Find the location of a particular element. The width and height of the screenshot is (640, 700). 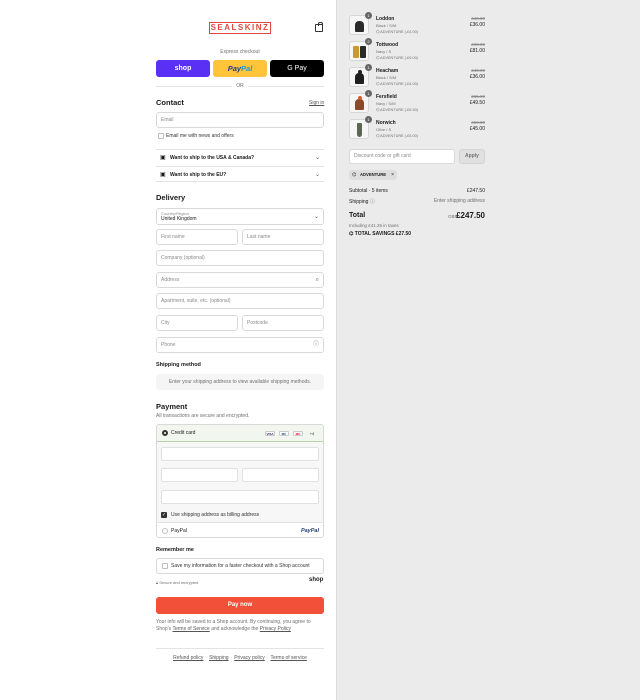

postcode-field: Postcode is located at coordinates (283, 323).